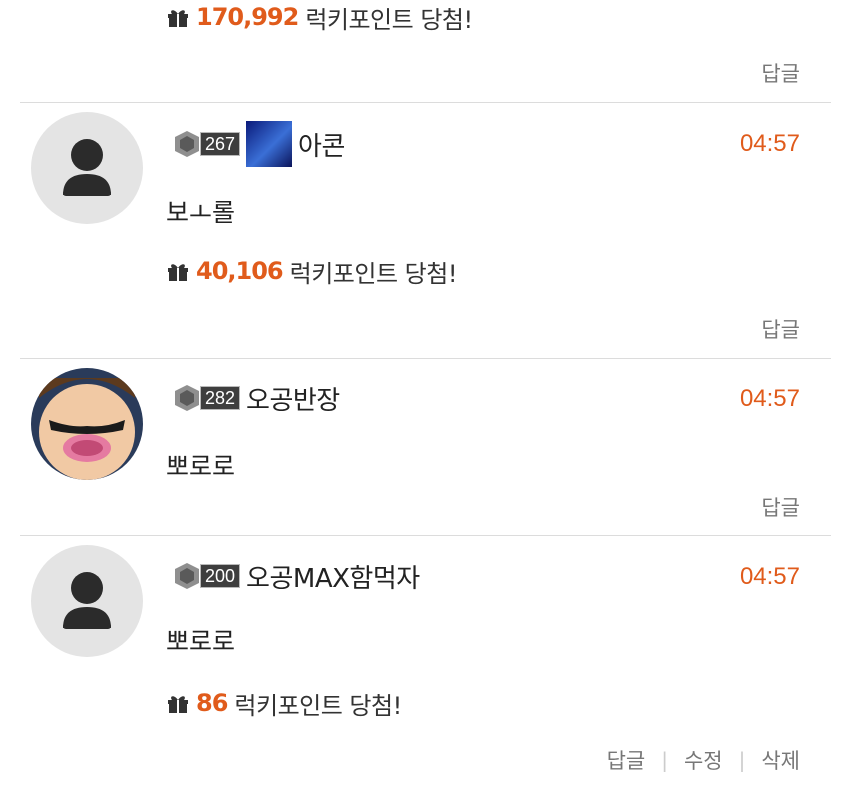 This screenshot has height=789, width=850. I want to click on lucky-point-amount: 40,106, so click(240, 271).